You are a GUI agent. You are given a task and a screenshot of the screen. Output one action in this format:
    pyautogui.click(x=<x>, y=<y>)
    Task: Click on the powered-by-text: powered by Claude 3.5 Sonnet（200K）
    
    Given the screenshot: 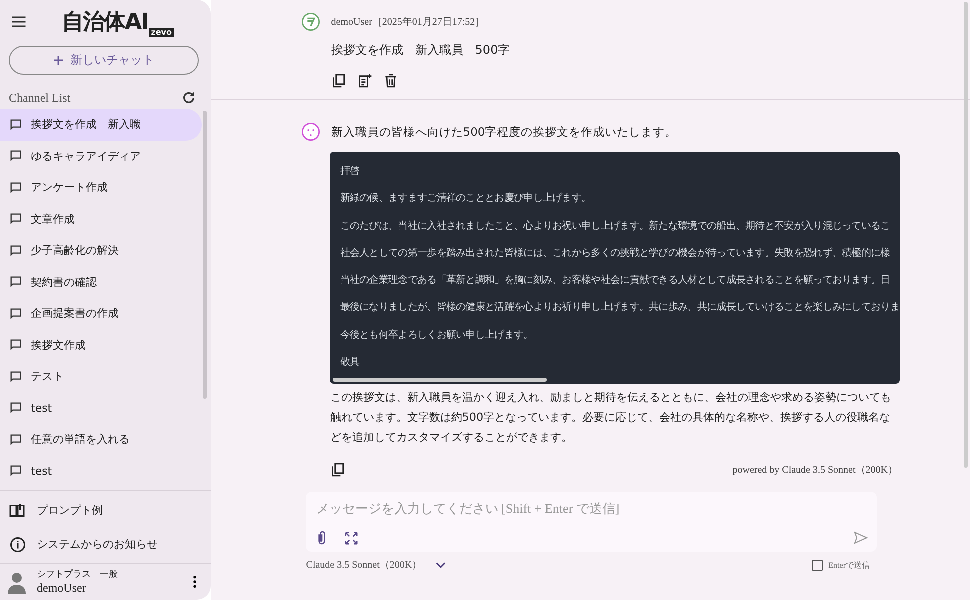 What is the action you would take?
    pyautogui.click(x=815, y=471)
    